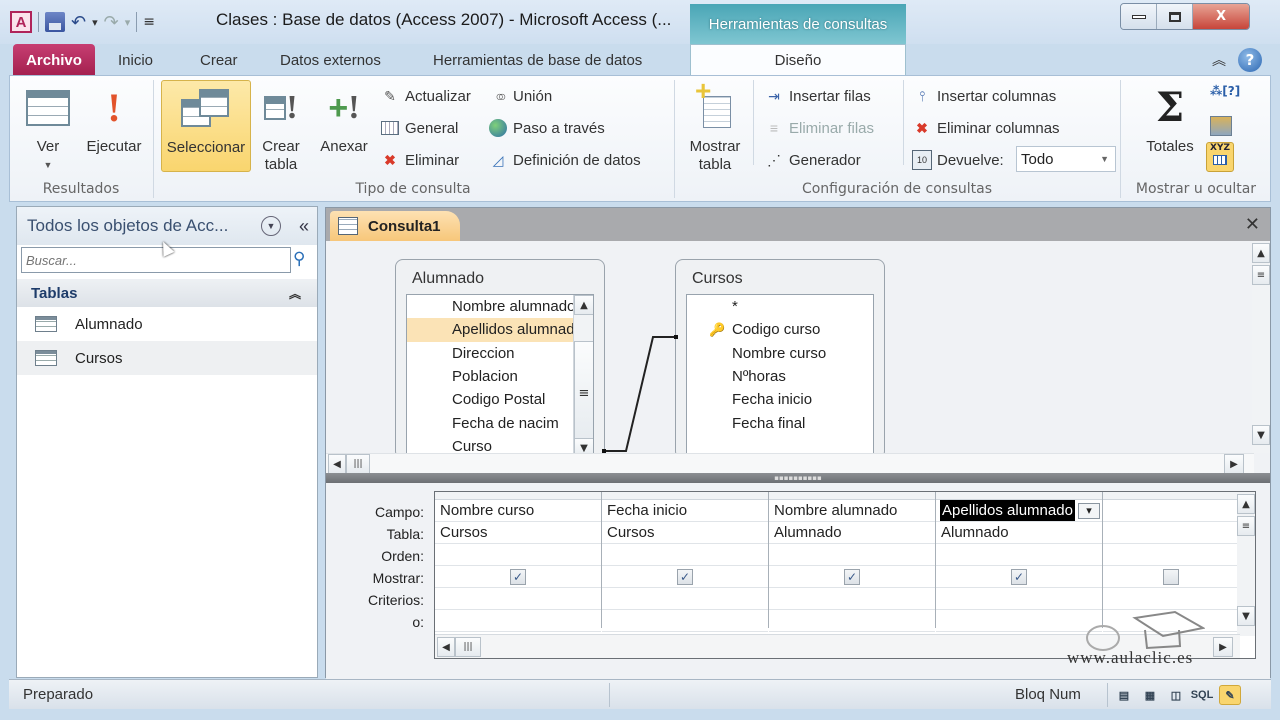 The image size is (1280, 720). Describe the element at coordinates (395, 226) in the screenshot. I see `tab-consulta1: Consulta1` at that location.